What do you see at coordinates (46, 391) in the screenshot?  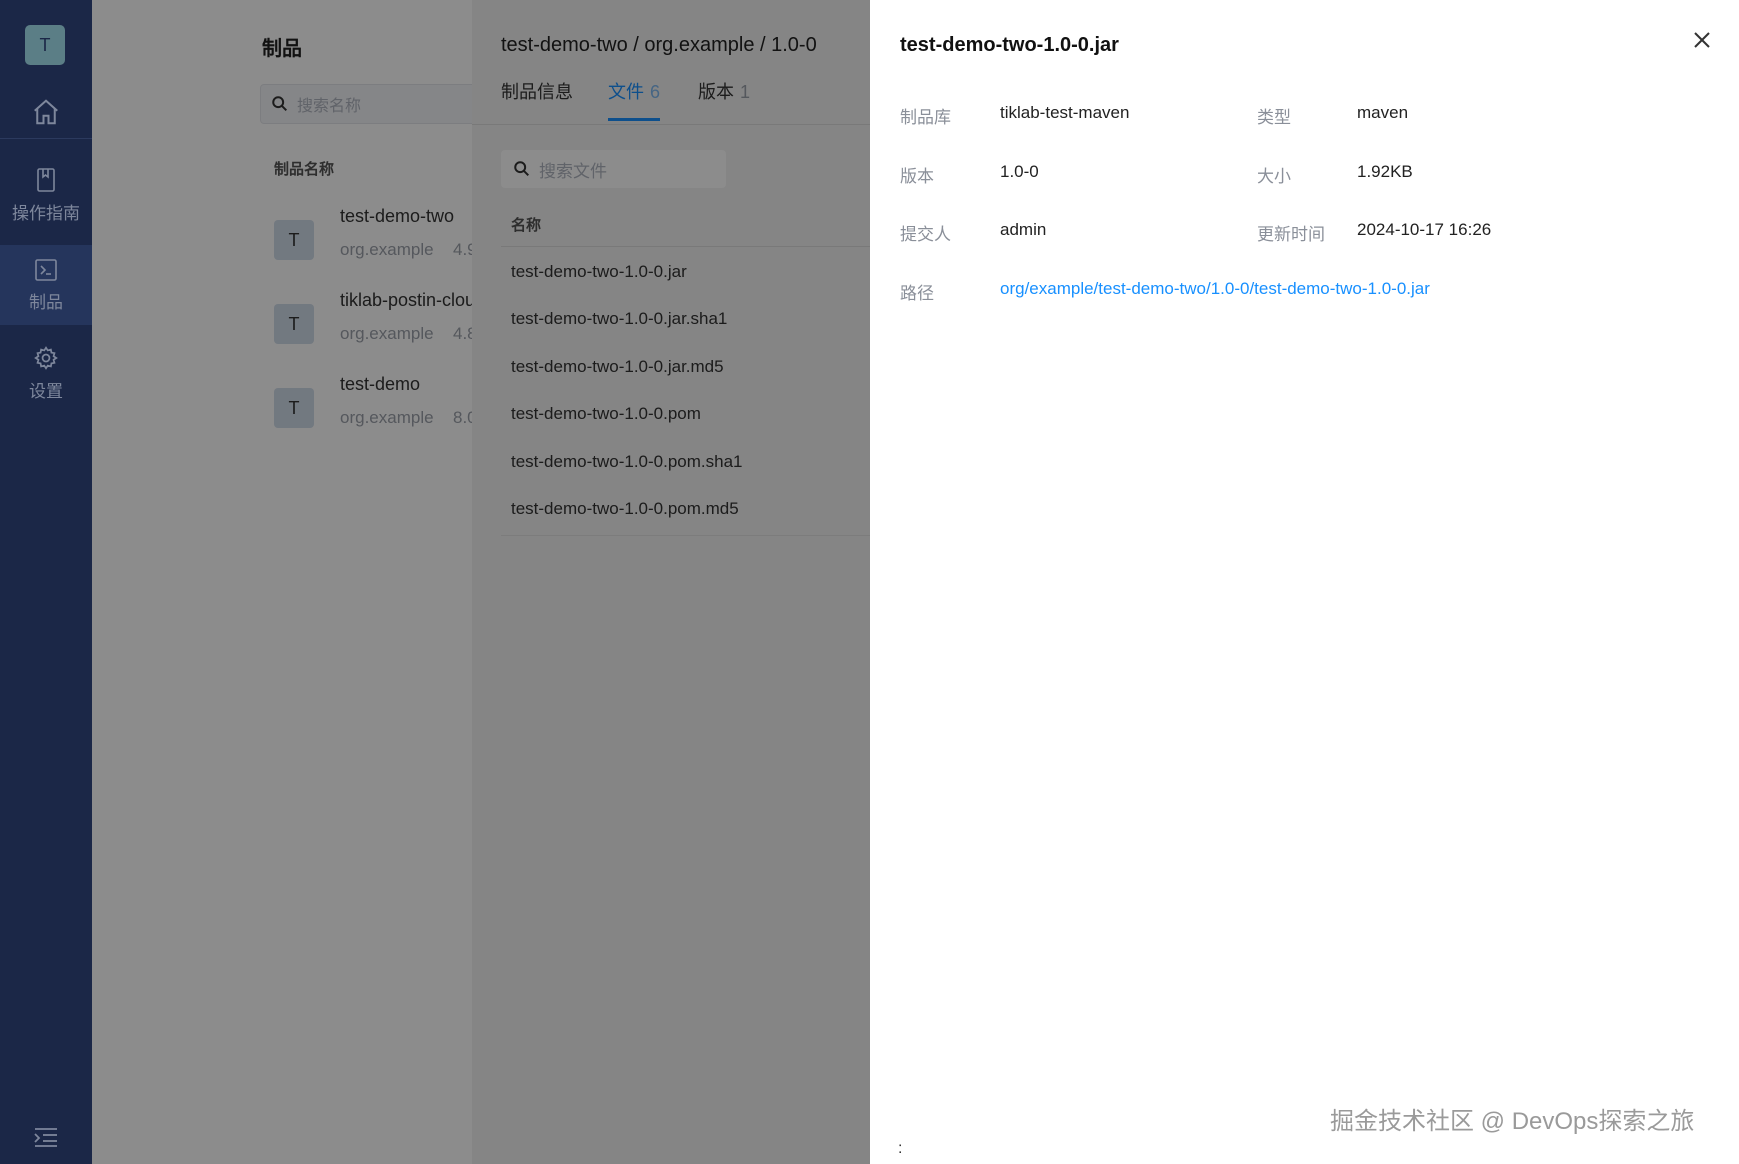 I see `nav-item-label: 设置` at bounding box center [46, 391].